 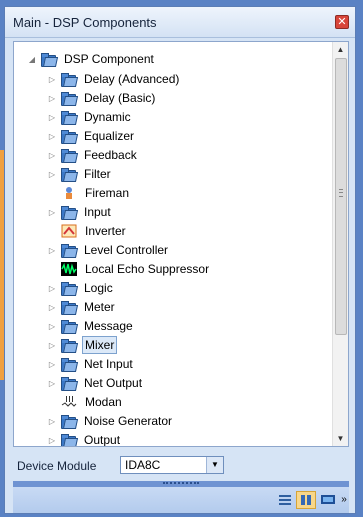 What do you see at coordinates (57, 466) in the screenshot?
I see `device-module-label: Device Module` at bounding box center [57, 466].